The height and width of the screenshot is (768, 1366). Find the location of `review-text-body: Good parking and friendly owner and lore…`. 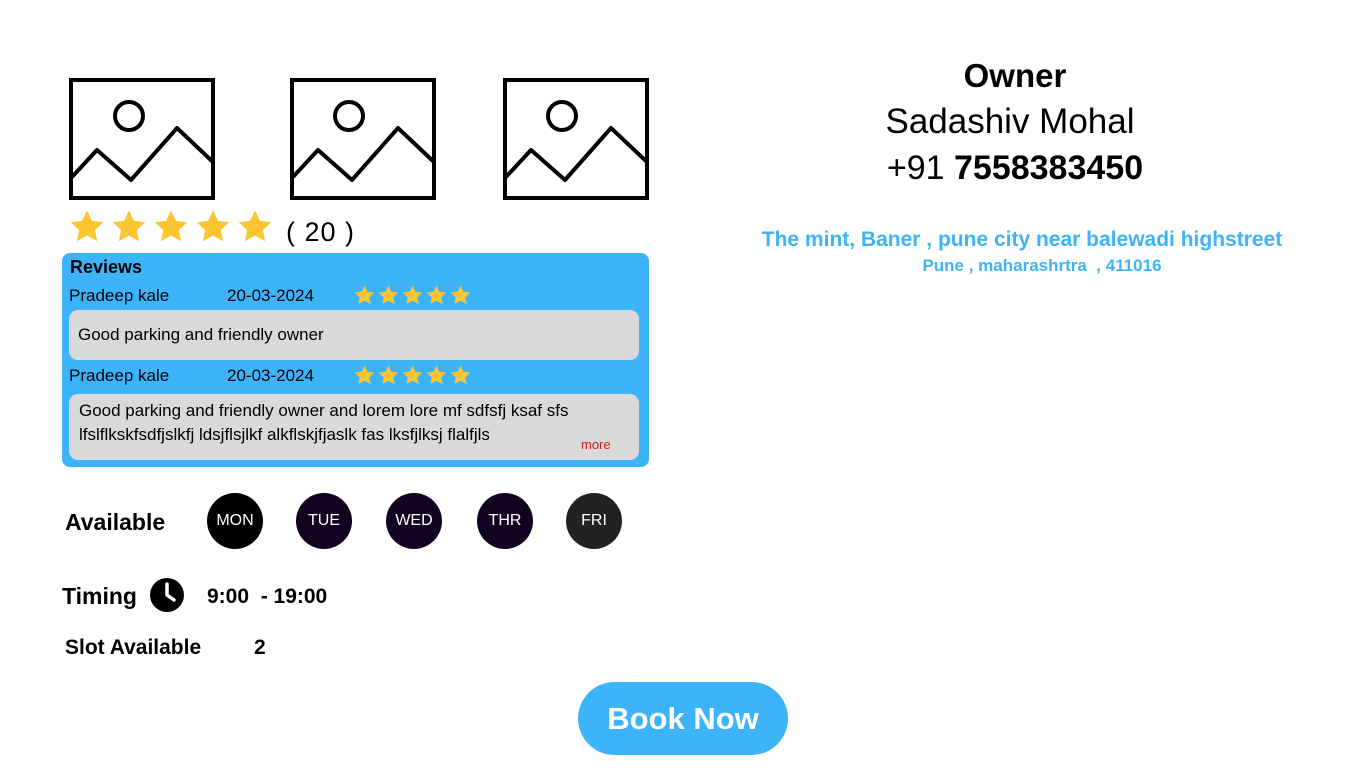

review-text-body: Good parking and friendly owner and lore… is located at coordinates (324, 422).